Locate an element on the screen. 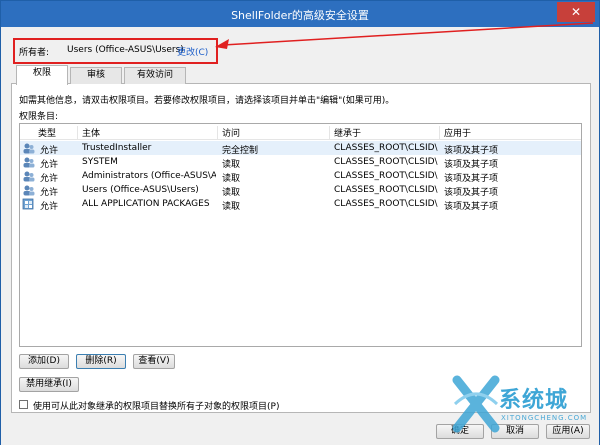 The image size is (600, 445). row-access: 读取 is located at coordinates (231, 207).